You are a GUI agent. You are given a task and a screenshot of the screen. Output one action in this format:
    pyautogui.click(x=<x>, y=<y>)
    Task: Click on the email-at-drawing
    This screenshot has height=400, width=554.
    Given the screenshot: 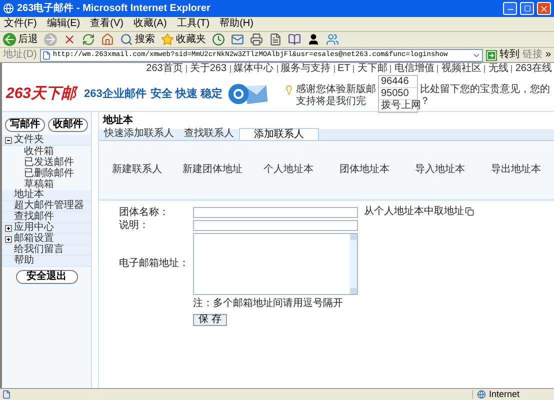 What is the action you would take?
    pyautogui.click(x=247, y=94)
    